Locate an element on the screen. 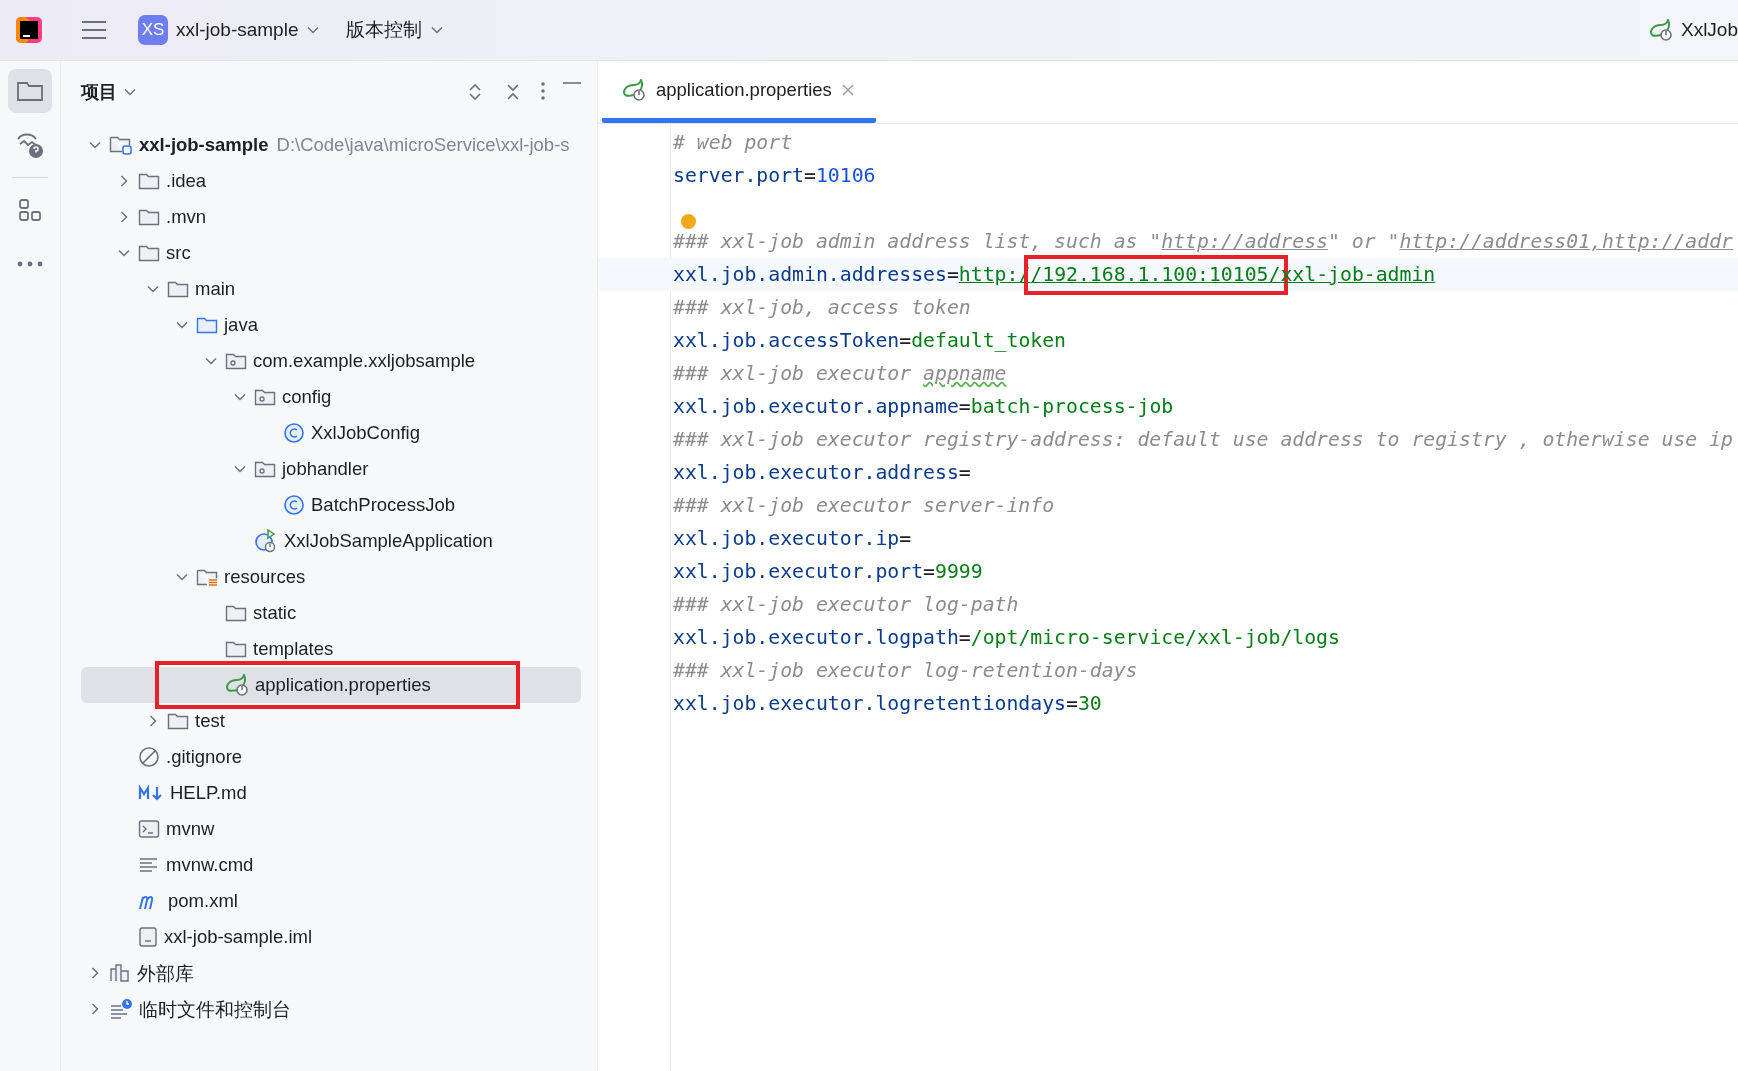 The width and height of the screenshot is (1738, 1071). tree-item-label: pom.xml is located at coordinates (203, 901).